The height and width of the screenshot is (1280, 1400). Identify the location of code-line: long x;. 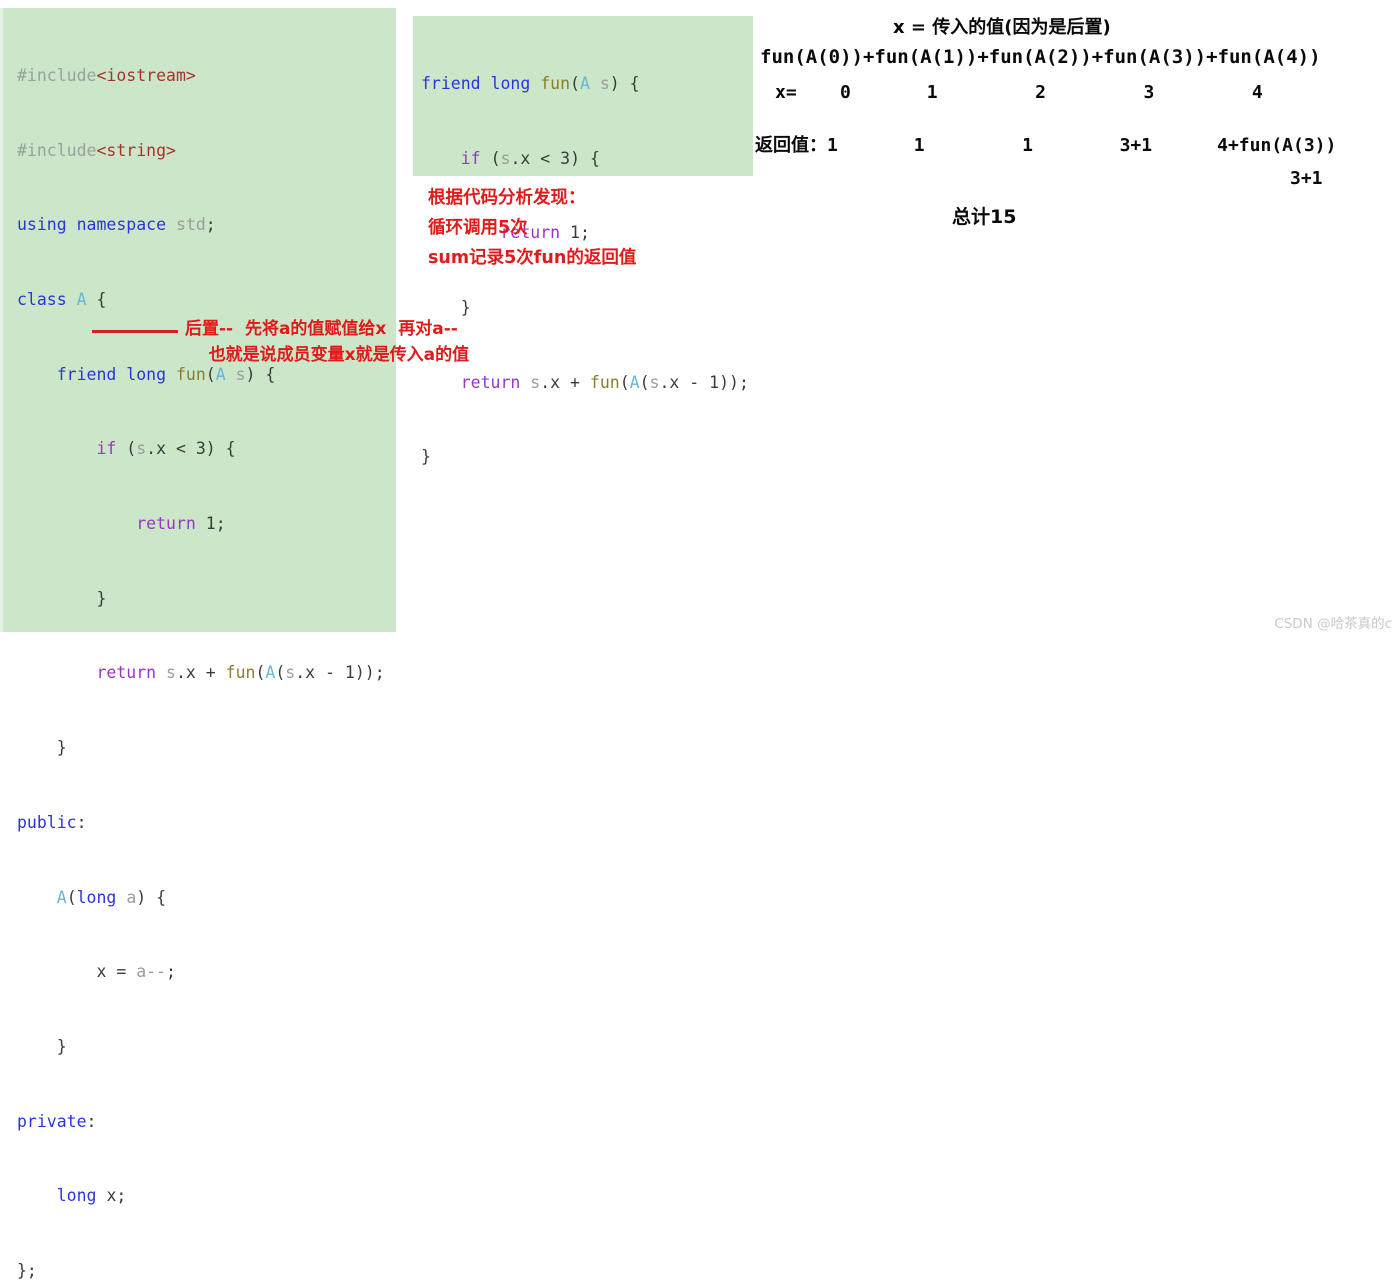
(91, 1196).